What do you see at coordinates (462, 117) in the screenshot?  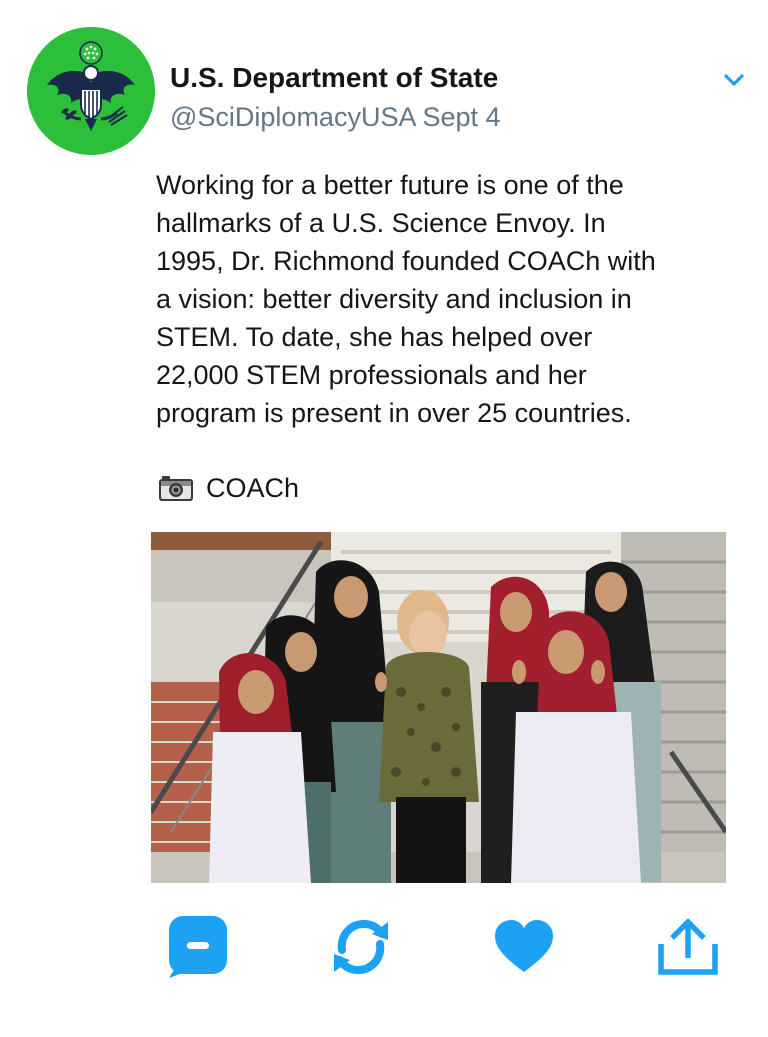 I see `tweet-date: Sept 4` at bounding box center [462, 117].